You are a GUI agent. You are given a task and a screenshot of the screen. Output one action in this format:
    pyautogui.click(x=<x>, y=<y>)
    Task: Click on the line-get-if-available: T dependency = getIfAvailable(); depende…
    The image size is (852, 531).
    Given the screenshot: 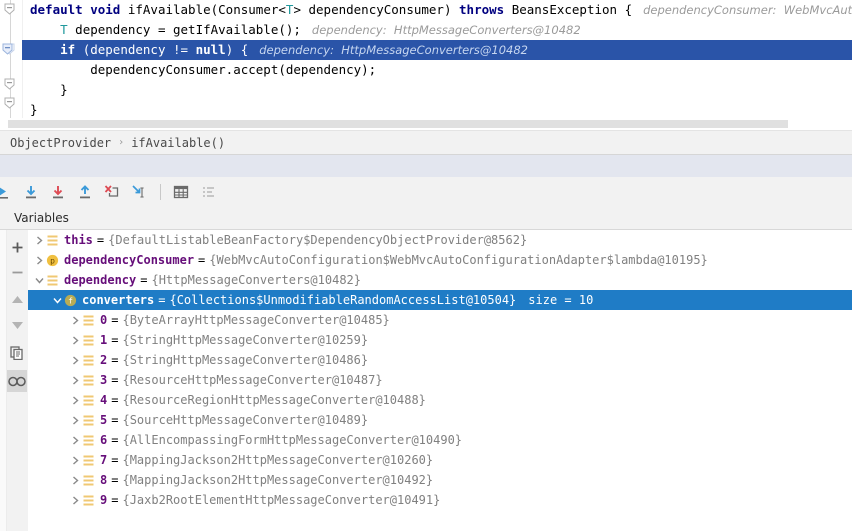 What is the action you would take?
    pyautogui.click(x=437, y=30)
    